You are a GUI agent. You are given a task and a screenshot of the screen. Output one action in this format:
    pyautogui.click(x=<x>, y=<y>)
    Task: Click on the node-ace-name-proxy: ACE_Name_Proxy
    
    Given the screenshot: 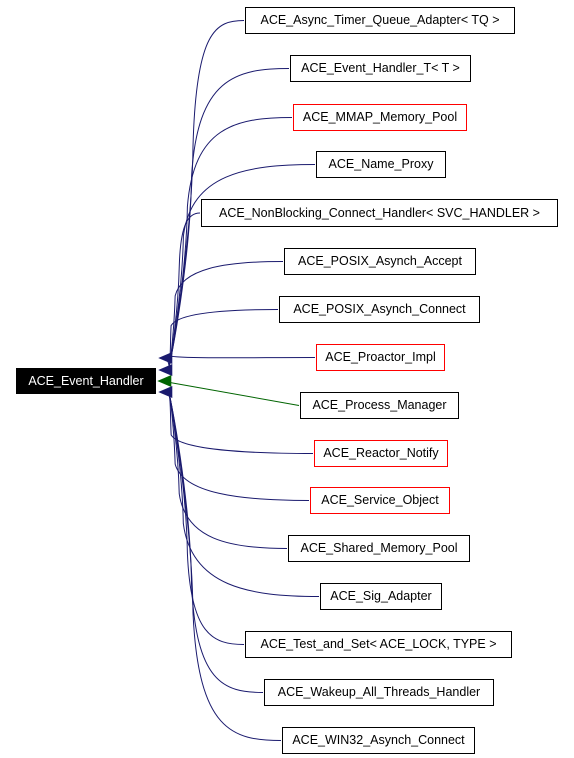 What is the action you would take?
    pyautogui.click(x=381, y=164)
    